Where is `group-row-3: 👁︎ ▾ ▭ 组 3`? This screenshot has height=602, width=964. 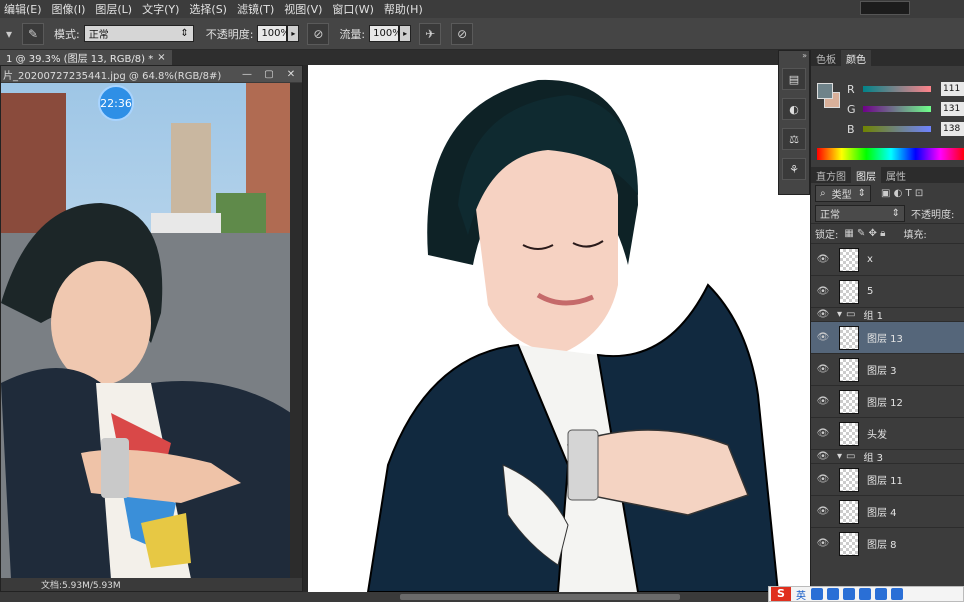
group-row-3: 👁︎ ▾ ▭ 组 3 is located at coordinates (887, 456).